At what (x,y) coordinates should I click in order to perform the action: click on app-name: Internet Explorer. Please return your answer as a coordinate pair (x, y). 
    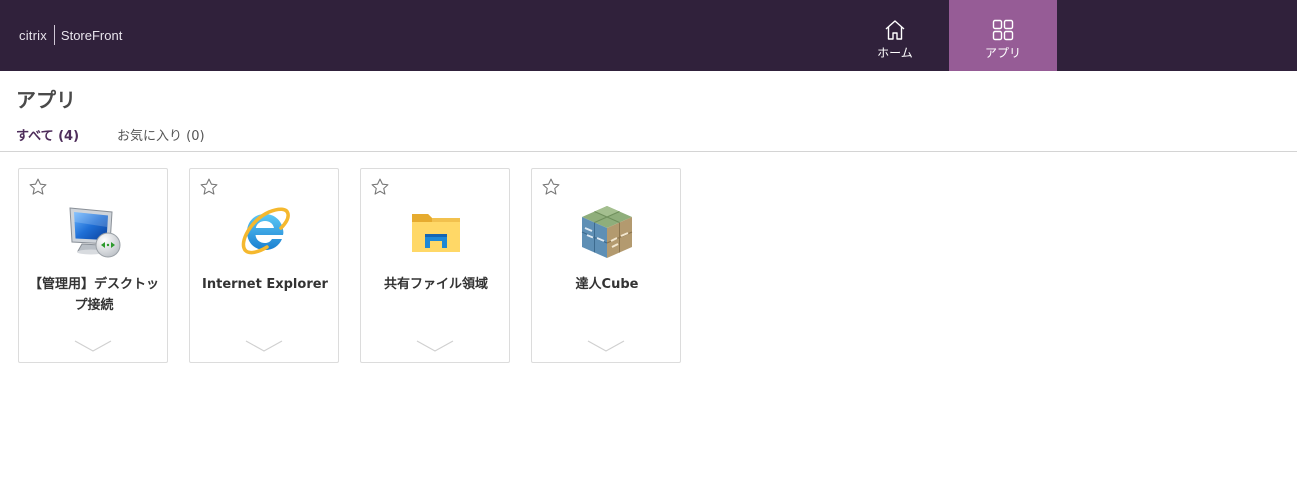
    Looking at the image, I should click on (265, 284).